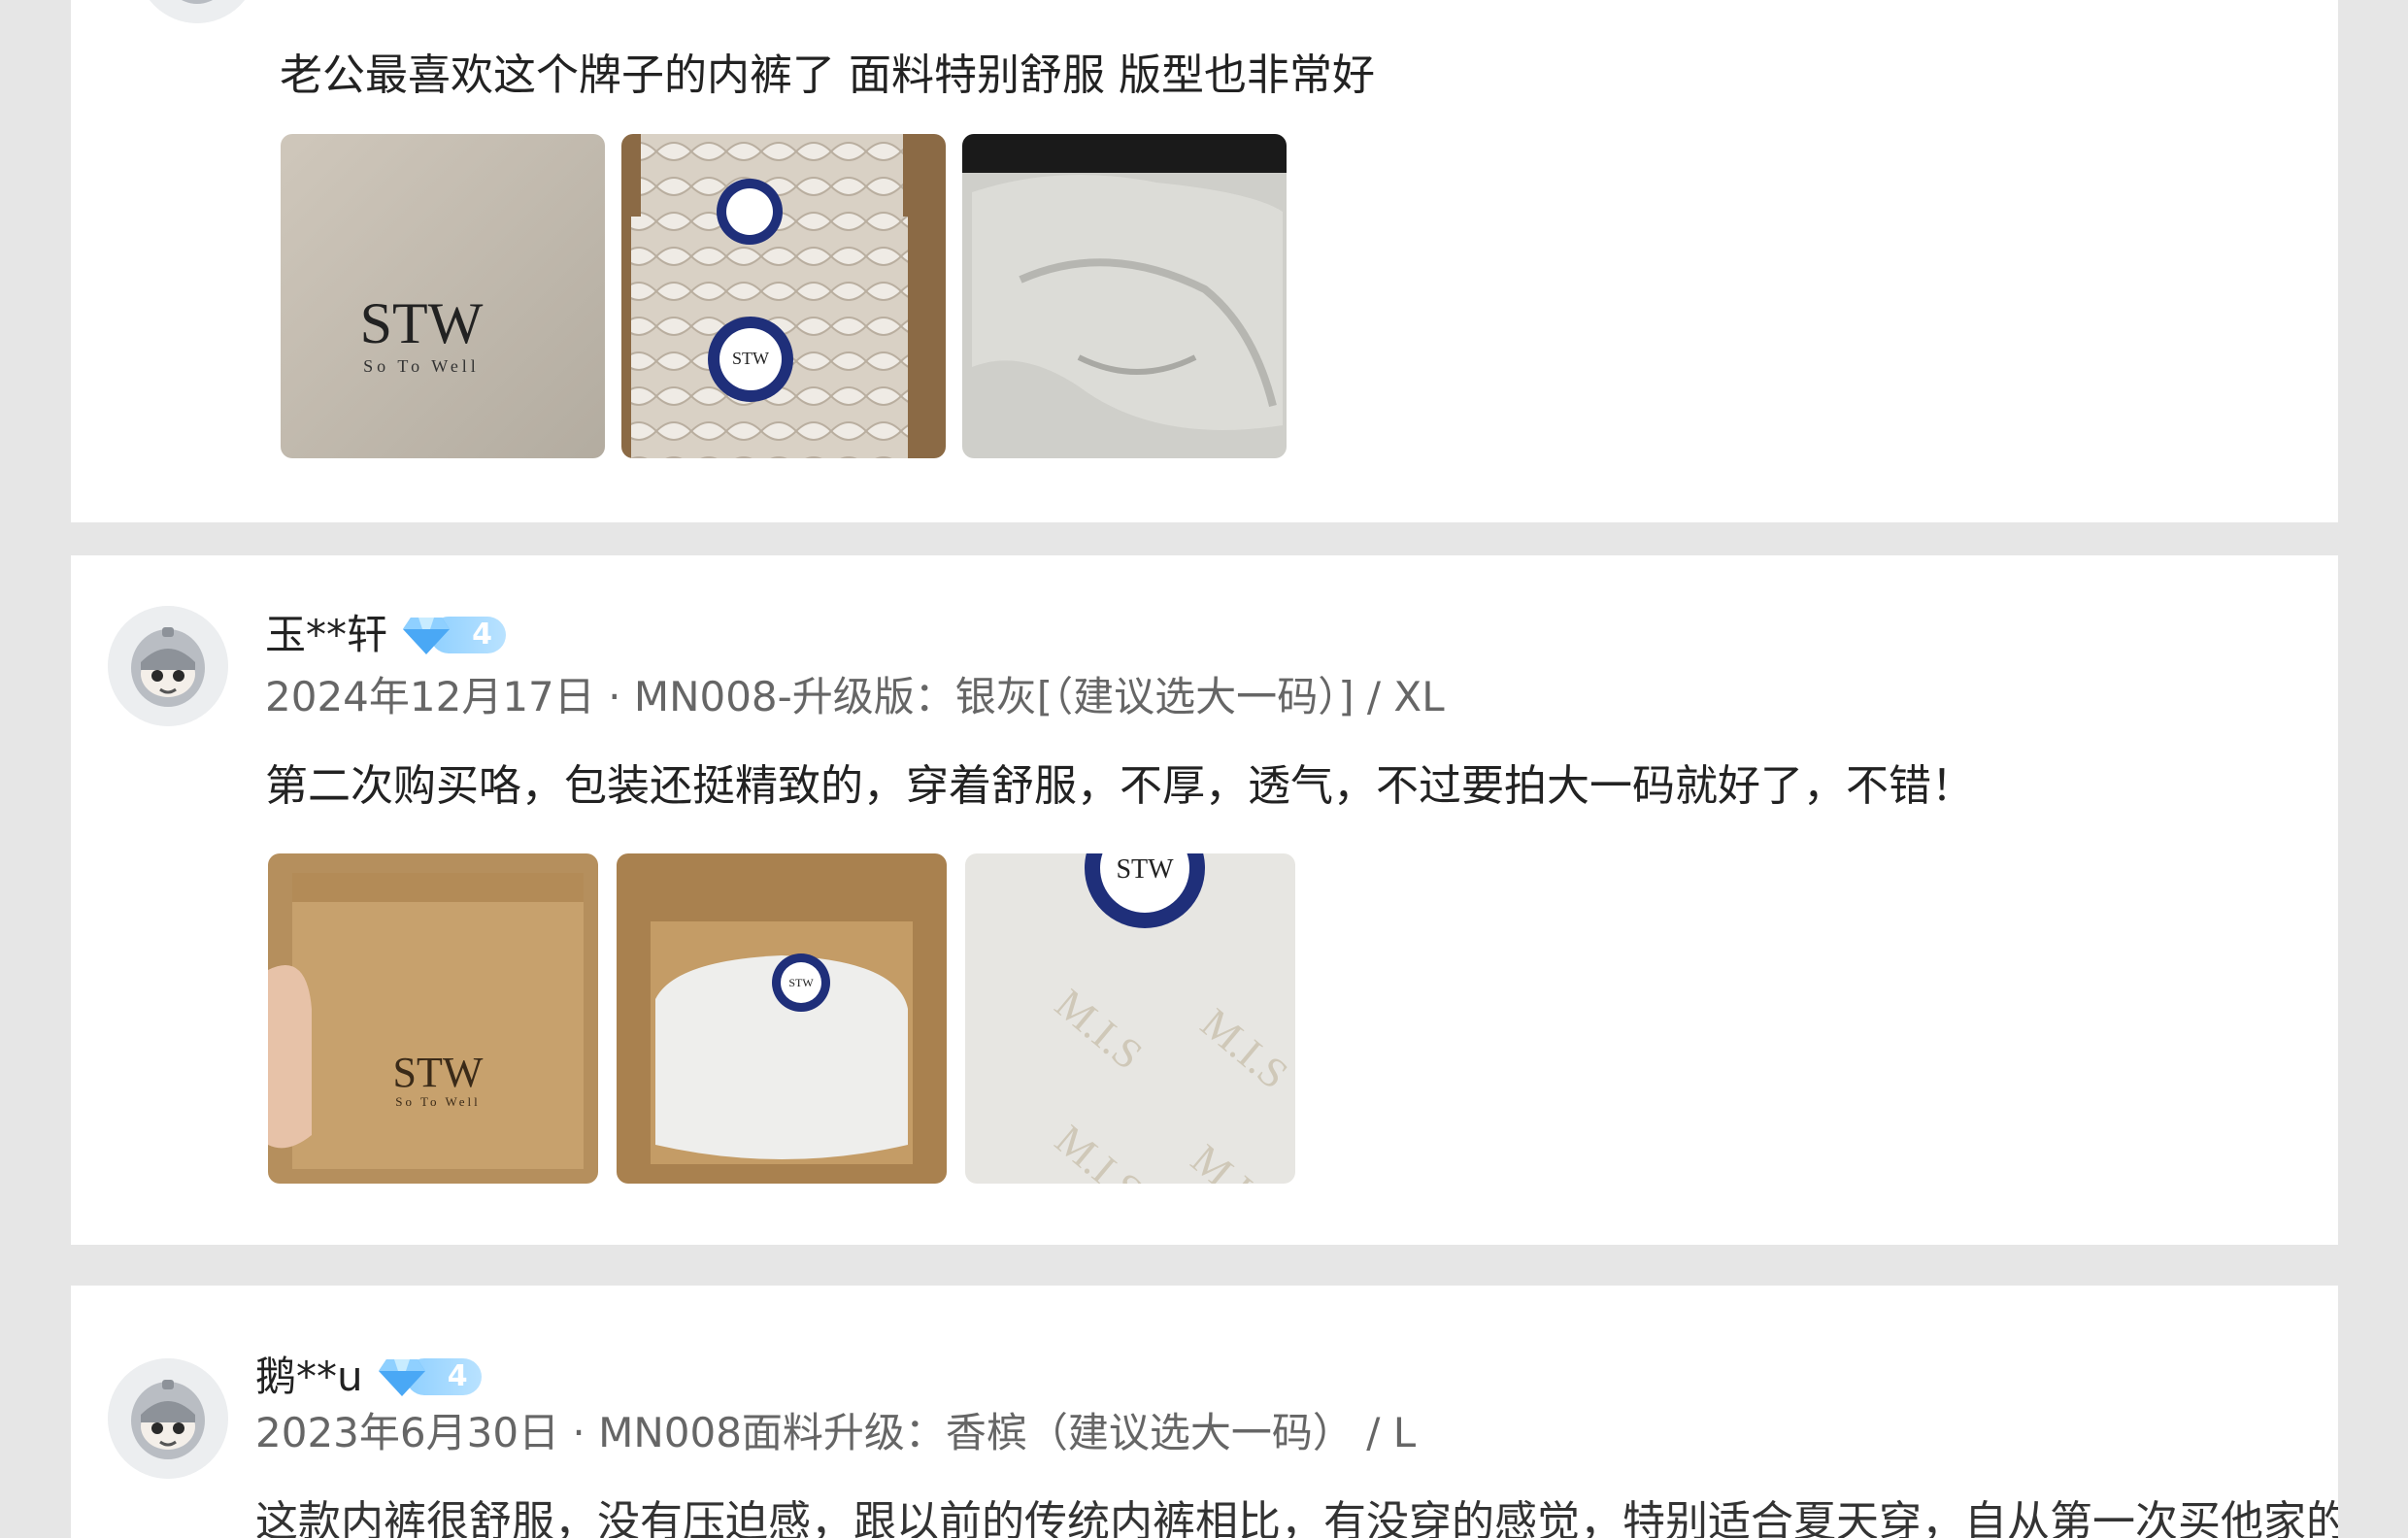 This screenshot has height=1538, width=2408. I want to click on username: 玉**轩, so click(326, 635).